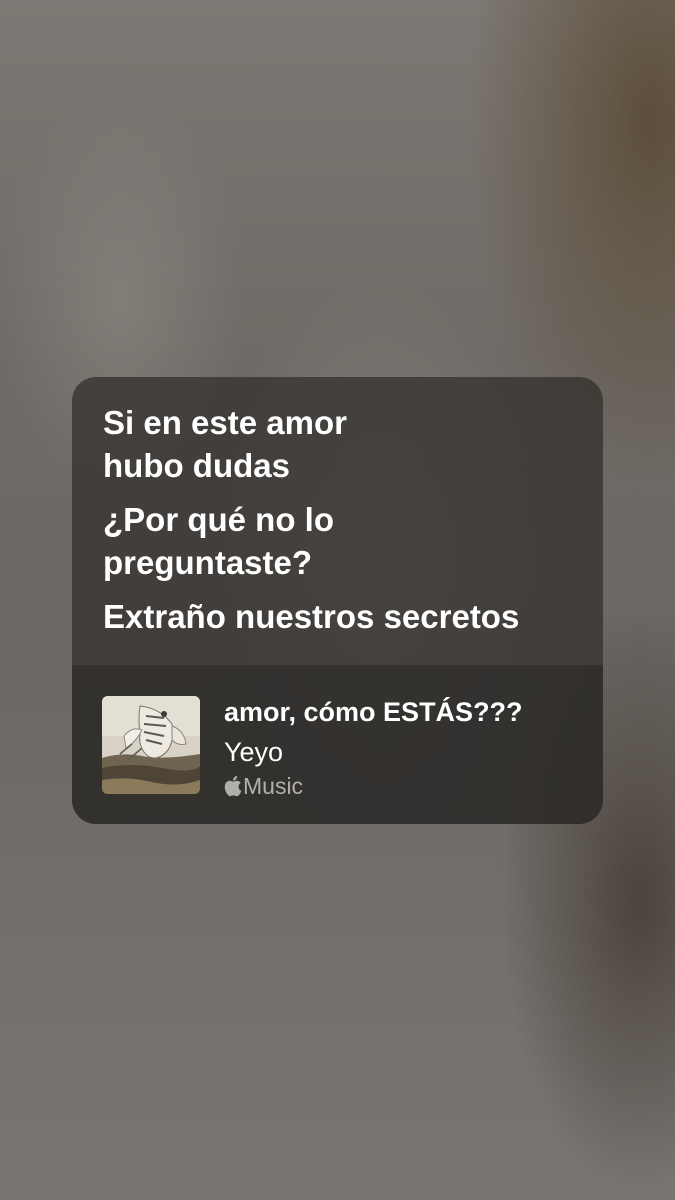 The height and width of the screenshot is (1200, 675). What do you see at coordinates (337, 744) in the screenshot?
I see `song-info-row: amor, cómo ESTÁS??? Yeyo Music` at bounding box center [337, 744].